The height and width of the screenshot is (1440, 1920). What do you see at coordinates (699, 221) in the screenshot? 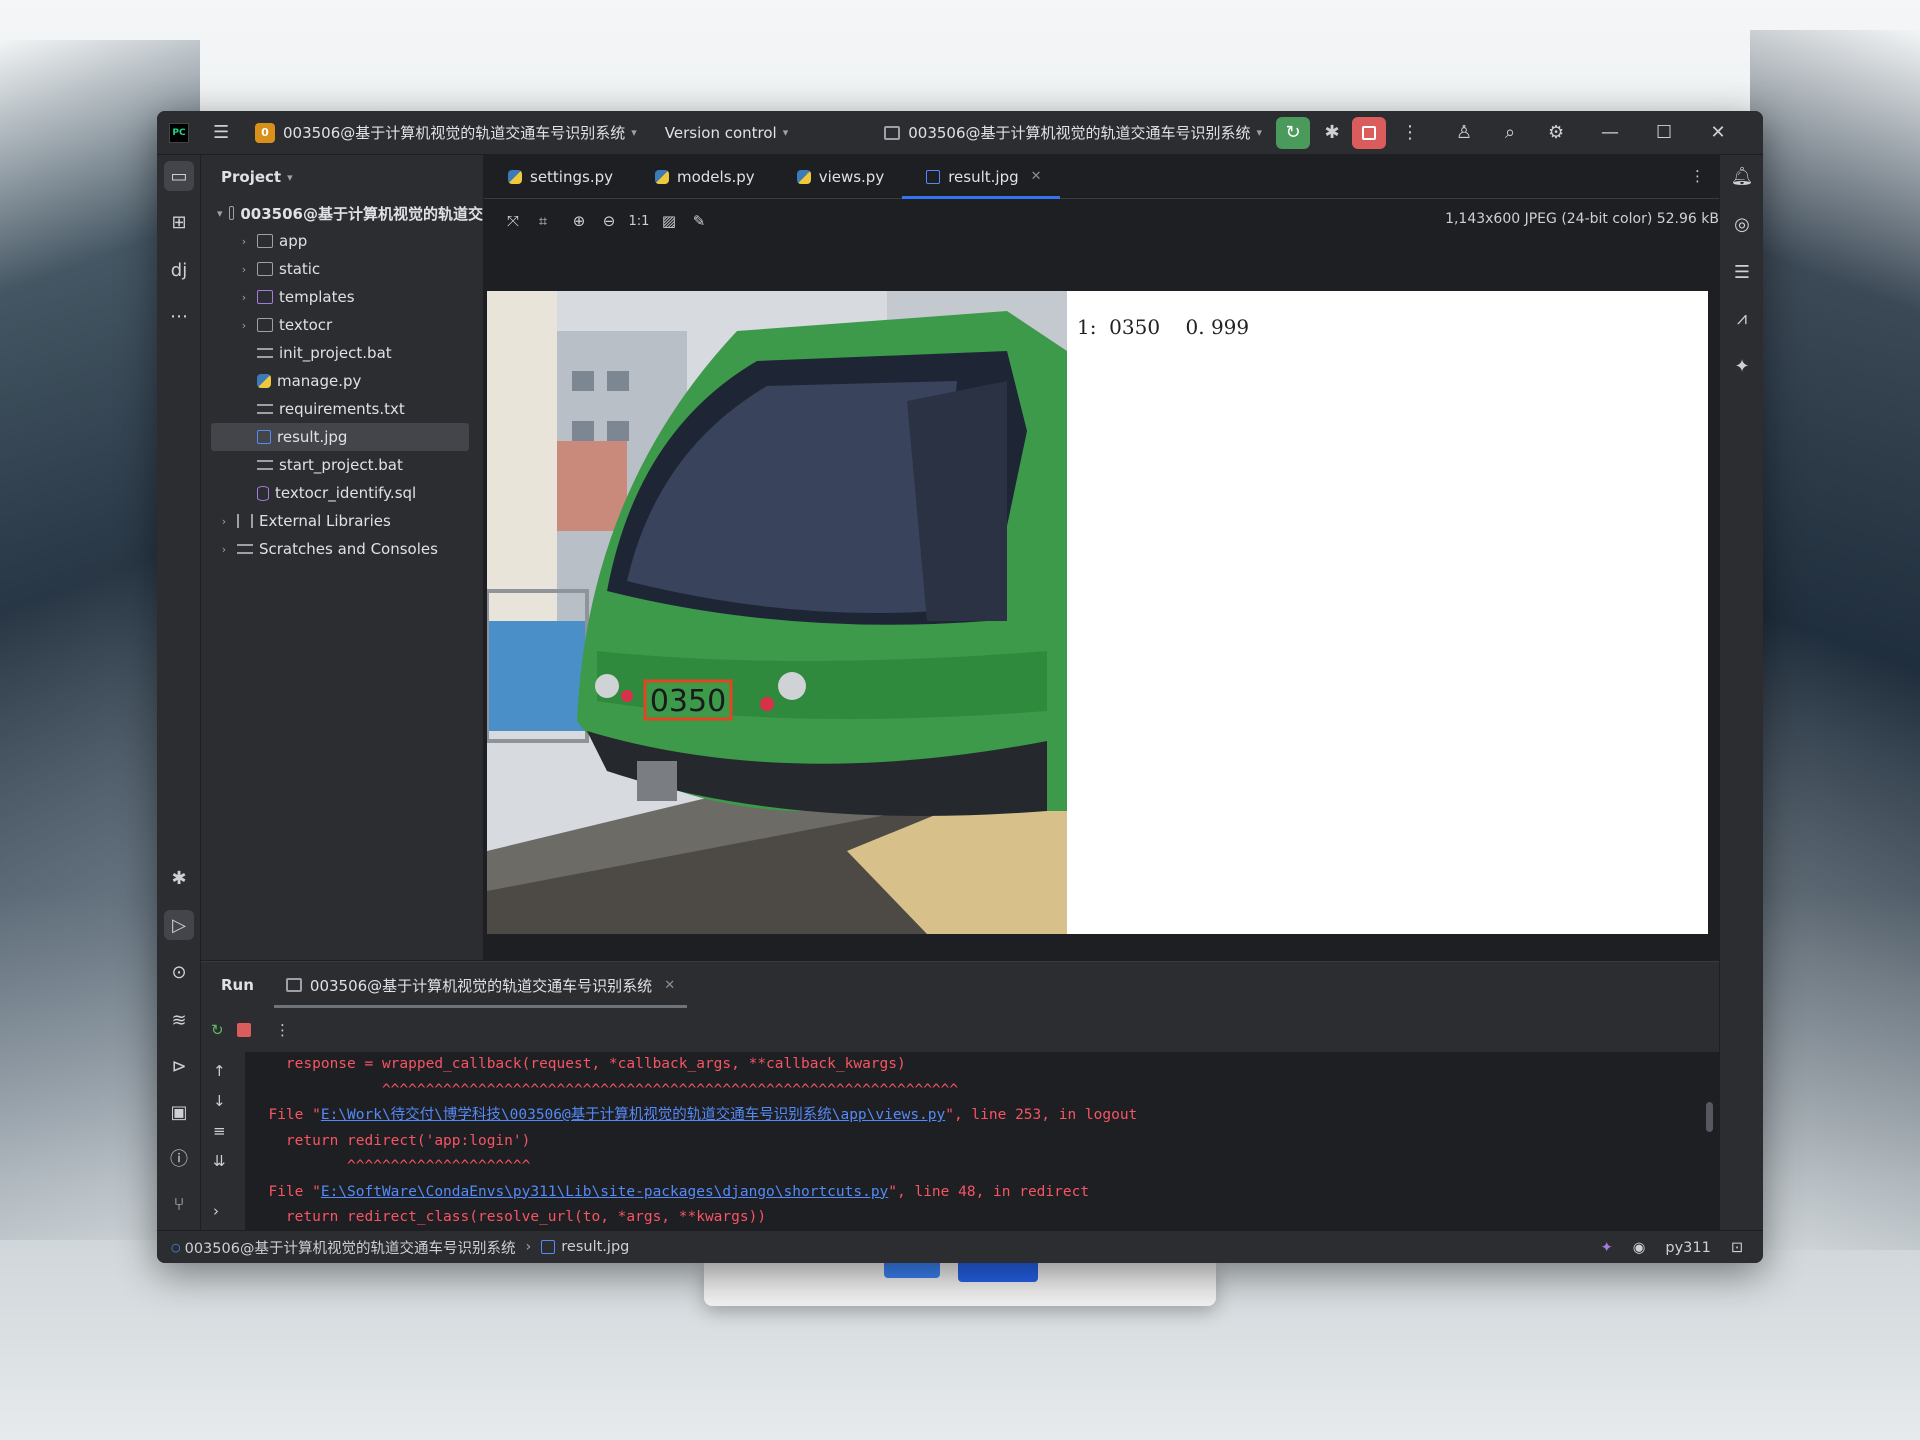
I see `color-picker-icon: ✎` at bounding box center [699, 221].